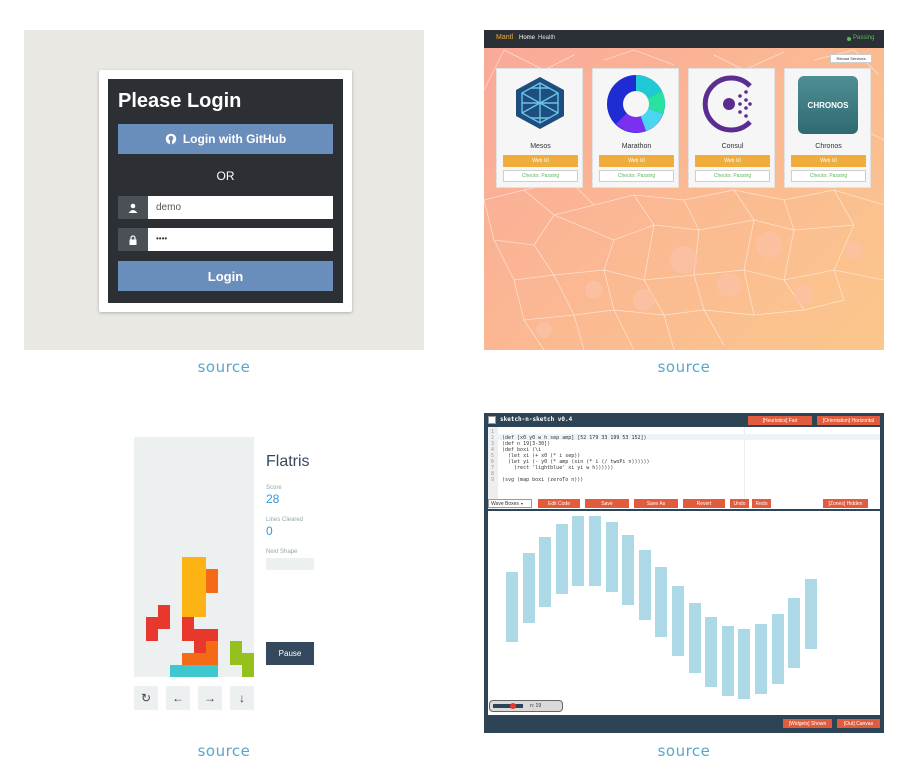  Describe the element at coordinates (290, 653) in the screenshot. I see `pause-button: Pause` at that location.